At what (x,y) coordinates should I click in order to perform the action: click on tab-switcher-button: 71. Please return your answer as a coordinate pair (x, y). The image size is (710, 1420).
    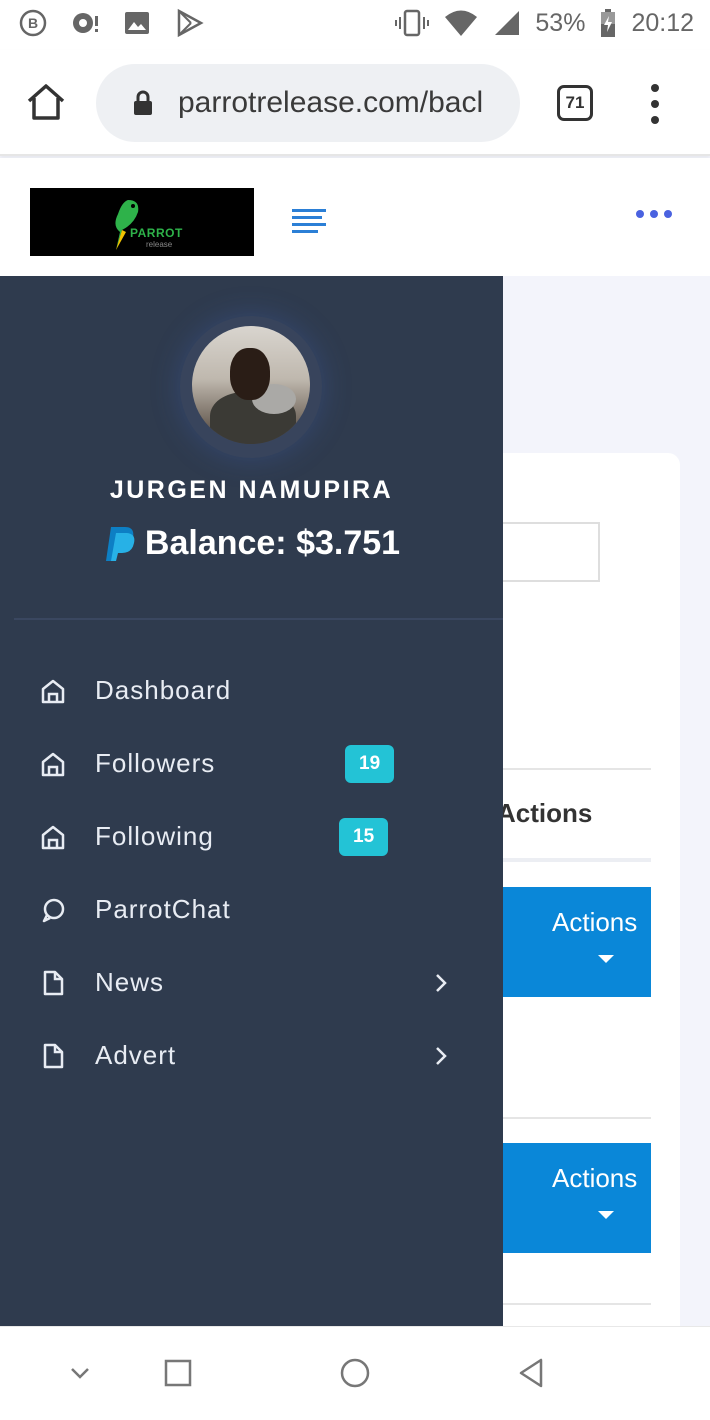
    Looking at the image, I should click on (575, 103).